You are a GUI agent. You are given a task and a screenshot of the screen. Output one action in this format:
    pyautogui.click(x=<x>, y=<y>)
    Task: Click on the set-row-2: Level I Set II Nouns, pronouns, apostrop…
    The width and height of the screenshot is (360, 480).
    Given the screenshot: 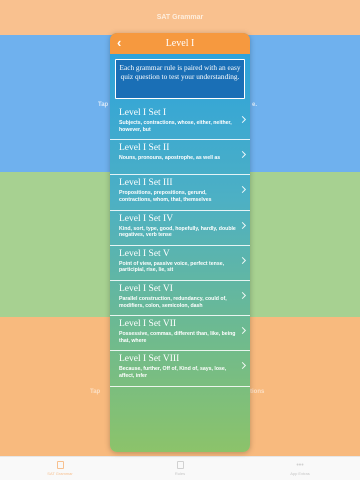 What is the action you would take?
    pyautogui.click(x=180, y=158)
    